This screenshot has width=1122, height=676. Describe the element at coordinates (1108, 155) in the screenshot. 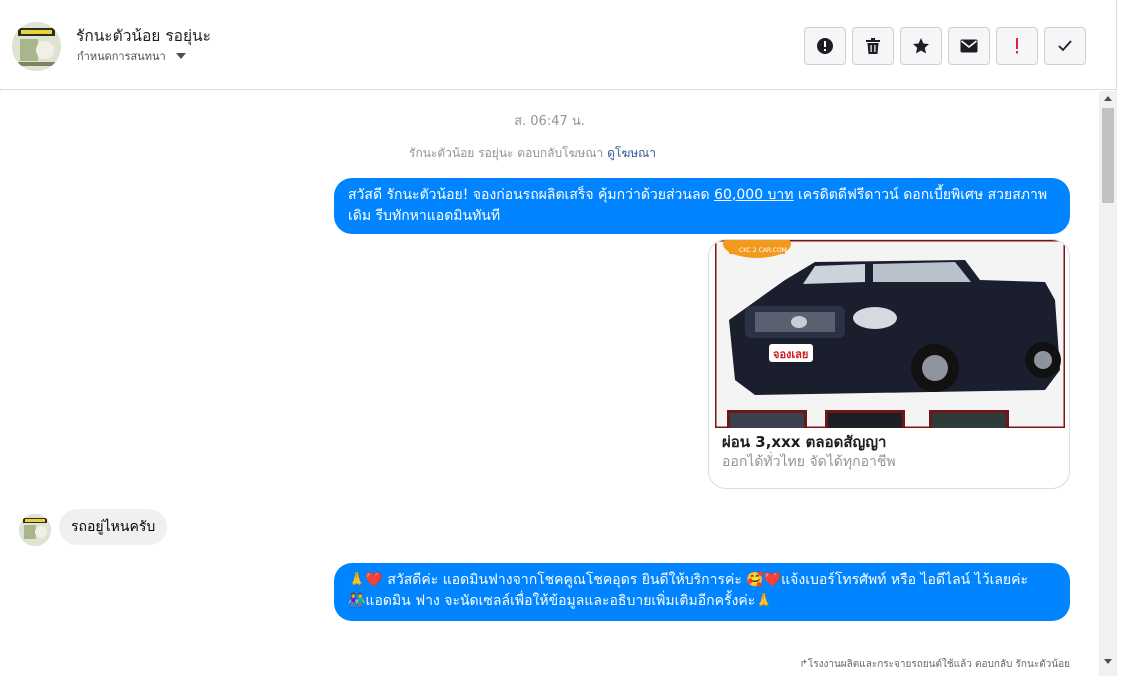

I see `scrollbar-thumb` at that location.